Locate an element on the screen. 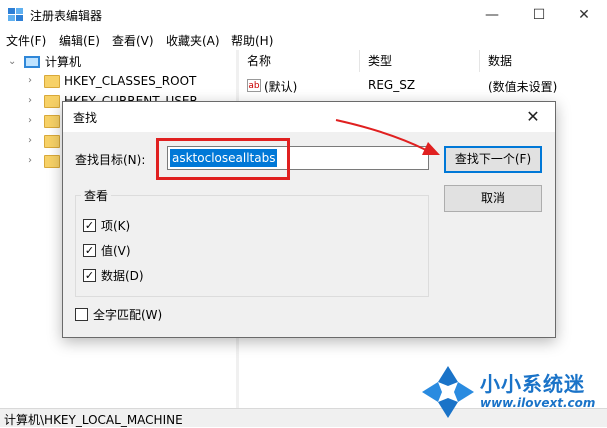  watermark-logo-icon is located at coordinates (448, 392).